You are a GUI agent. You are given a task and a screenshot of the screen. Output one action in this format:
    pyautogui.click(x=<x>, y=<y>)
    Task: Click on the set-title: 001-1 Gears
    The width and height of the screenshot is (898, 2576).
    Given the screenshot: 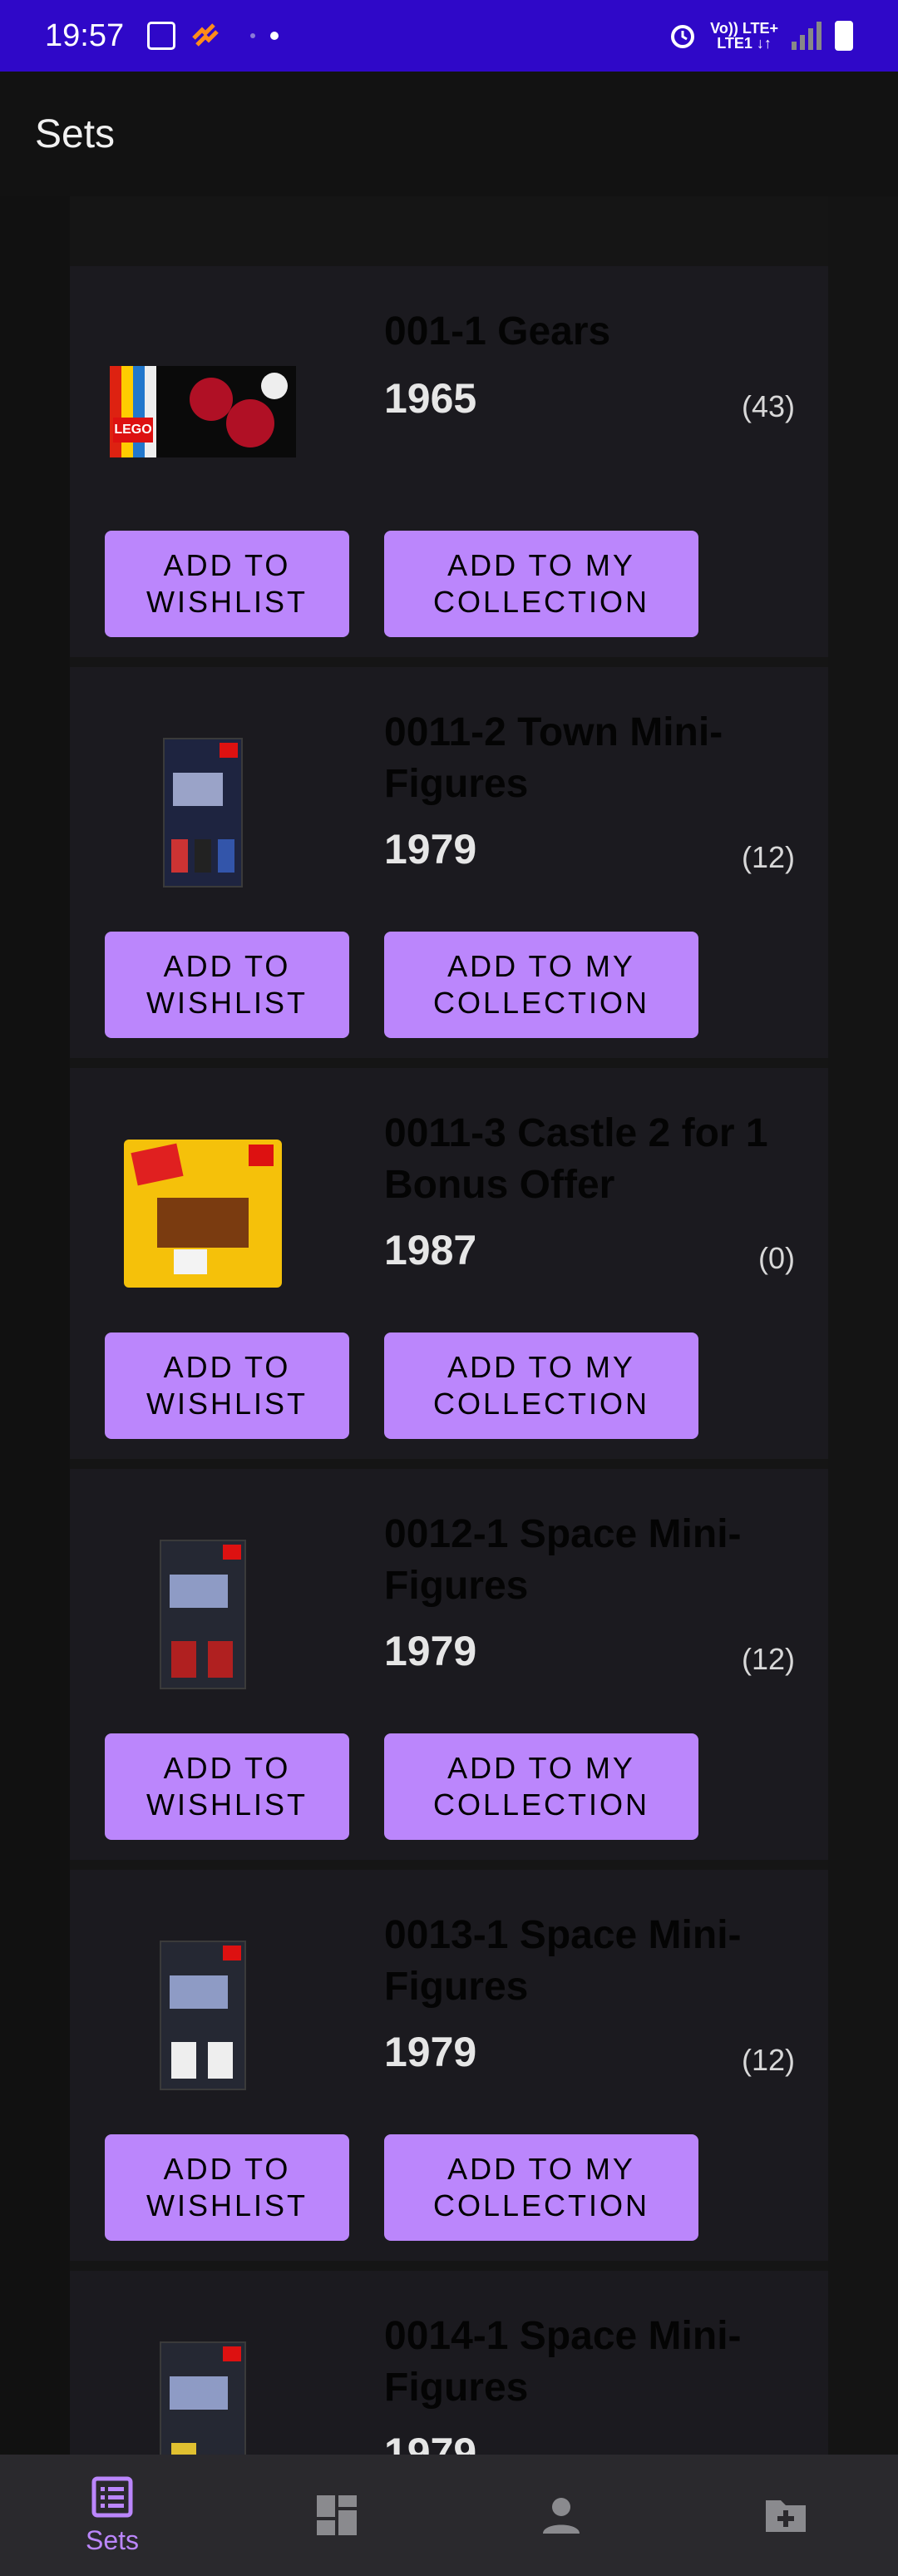 What is the action you would take?
    pyautogui.click(x=497, y=331)
    